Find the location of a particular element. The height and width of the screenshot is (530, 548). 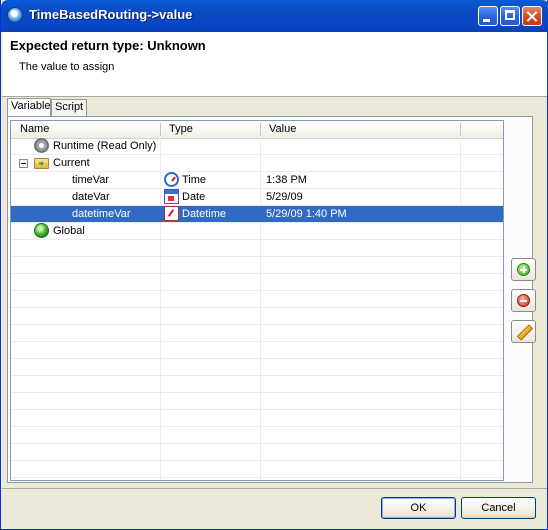

edit-icon is located at coordinates (523, 331).